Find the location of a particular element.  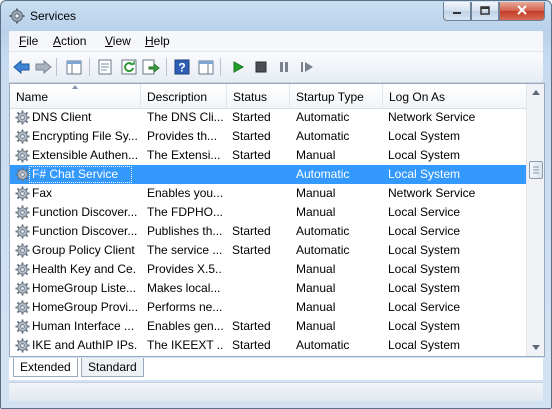

minimize-button is located at coordinates (457, 11).